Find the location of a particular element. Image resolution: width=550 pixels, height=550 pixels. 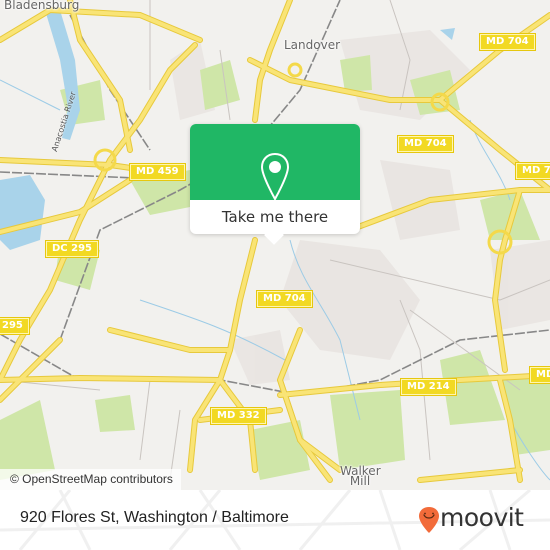

place-label-walker-mill: Walker Mill is located at coordinates (360, 476).